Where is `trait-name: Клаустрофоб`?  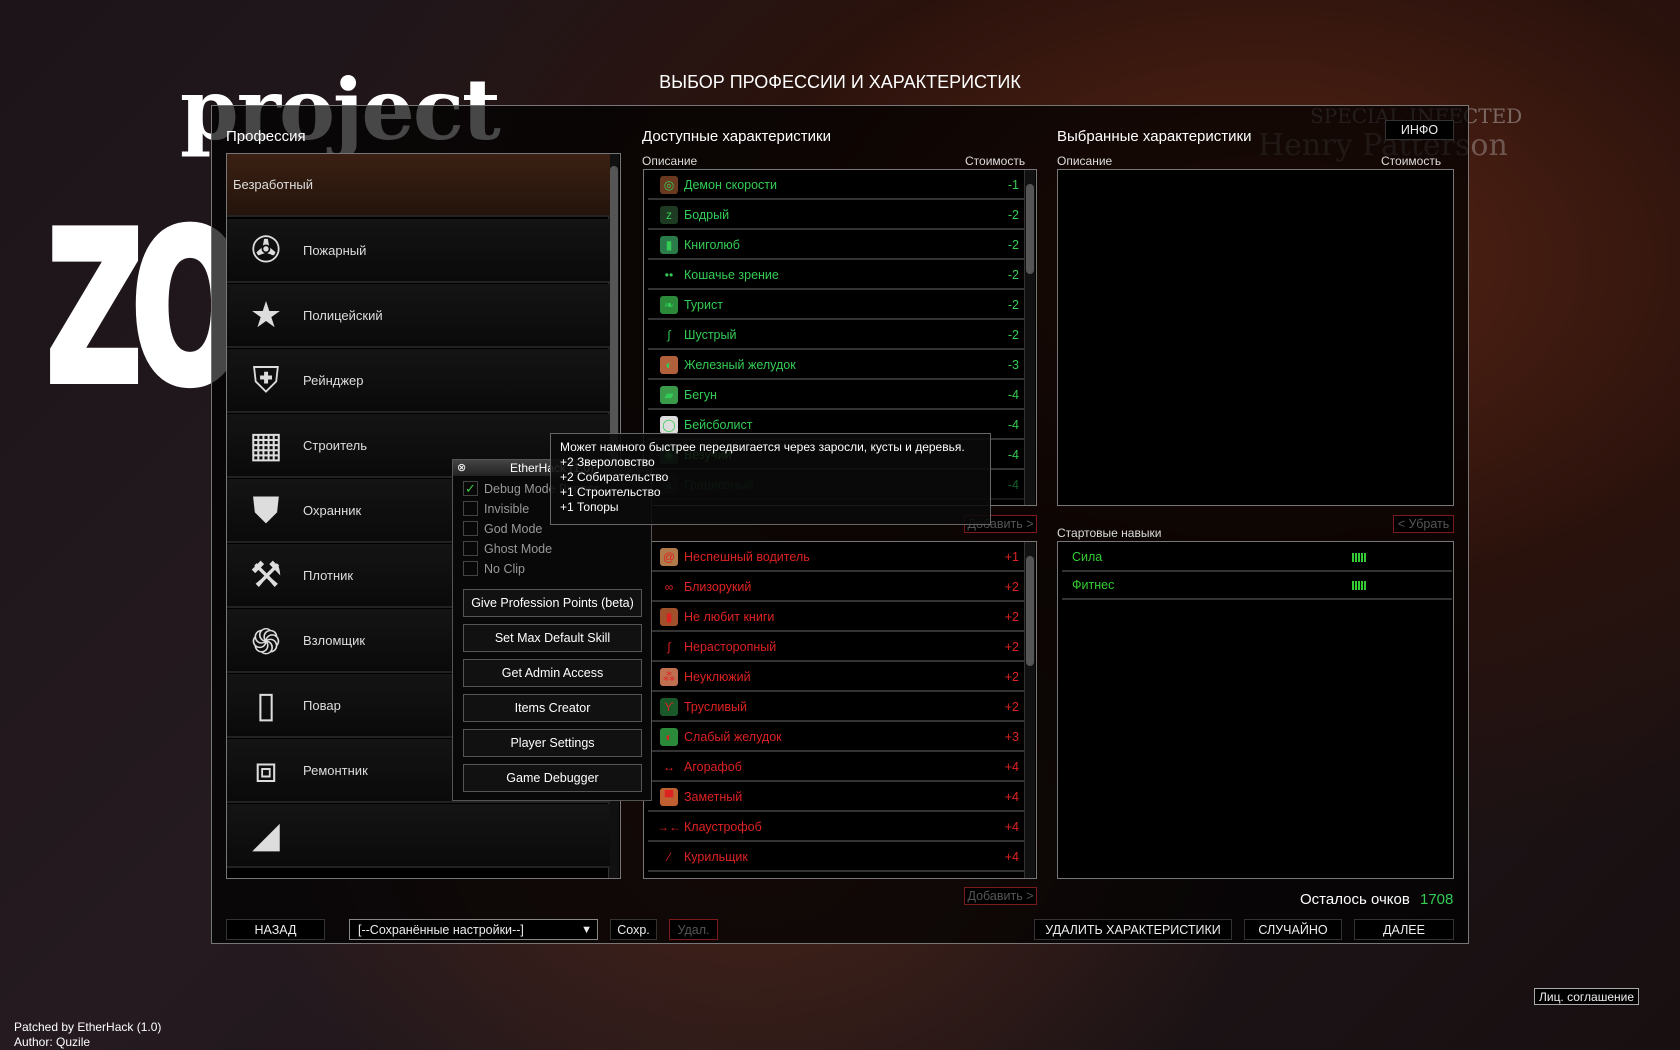 trait-name: Клаустрофоб is located at coordinates (723, 827).